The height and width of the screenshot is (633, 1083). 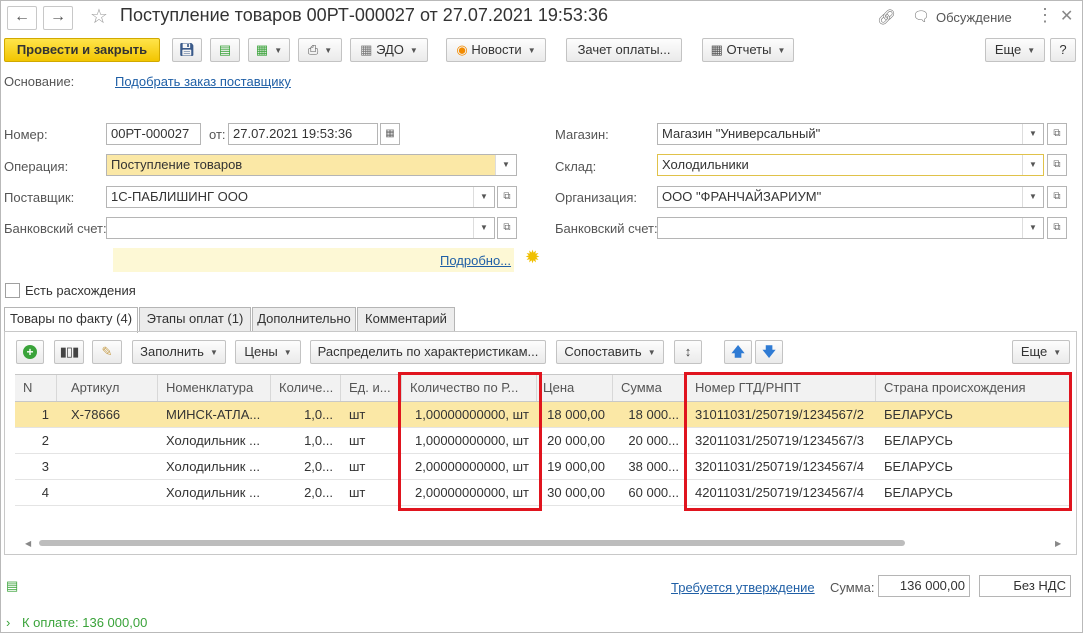 What do you see at coordinates (1025, 586) in the screenshot?
I see `vat-field: Без НДС` at bounding box center [1025, 586].